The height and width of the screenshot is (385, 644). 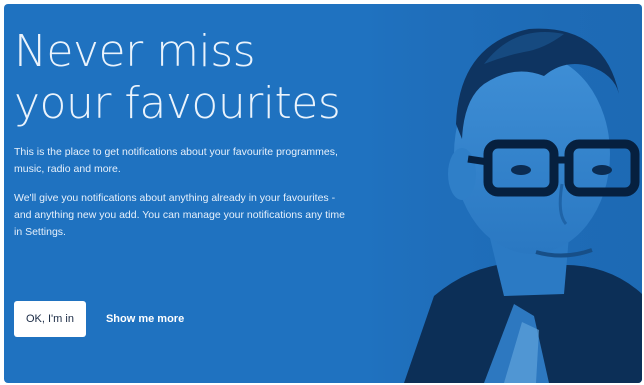 What do you see at coordinates (50, 319) in the screenshot?
I see `accept-notifications-button: OK, I'm in` at bounding box center [50, 319].